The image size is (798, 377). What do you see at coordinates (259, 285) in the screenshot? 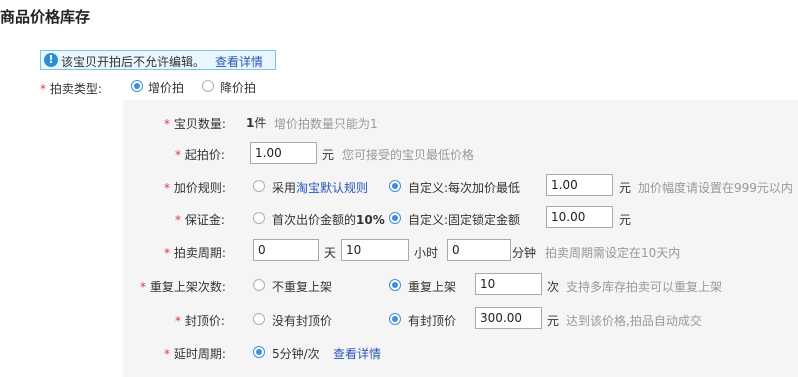
I see `relist-none-radio` at bounding box center [259, 285].